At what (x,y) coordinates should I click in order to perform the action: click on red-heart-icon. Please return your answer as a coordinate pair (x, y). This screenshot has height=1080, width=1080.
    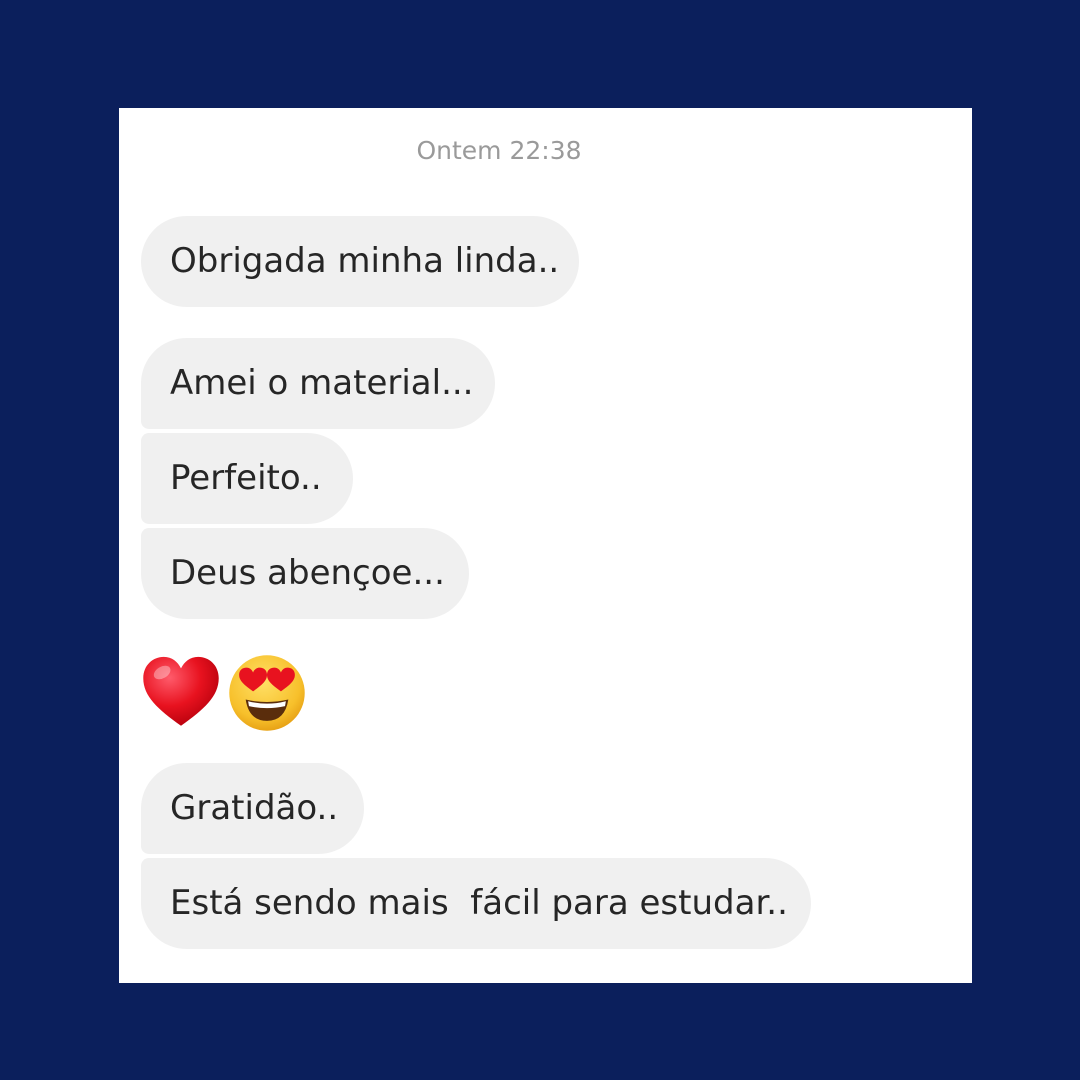
    Looking at the image, I should click on (181, 691).